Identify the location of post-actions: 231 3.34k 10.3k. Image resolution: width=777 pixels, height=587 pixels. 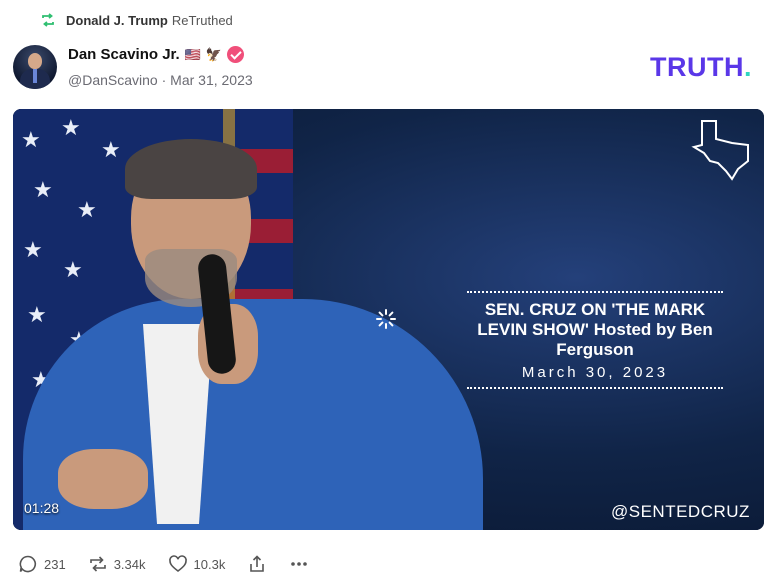
(174, 564).